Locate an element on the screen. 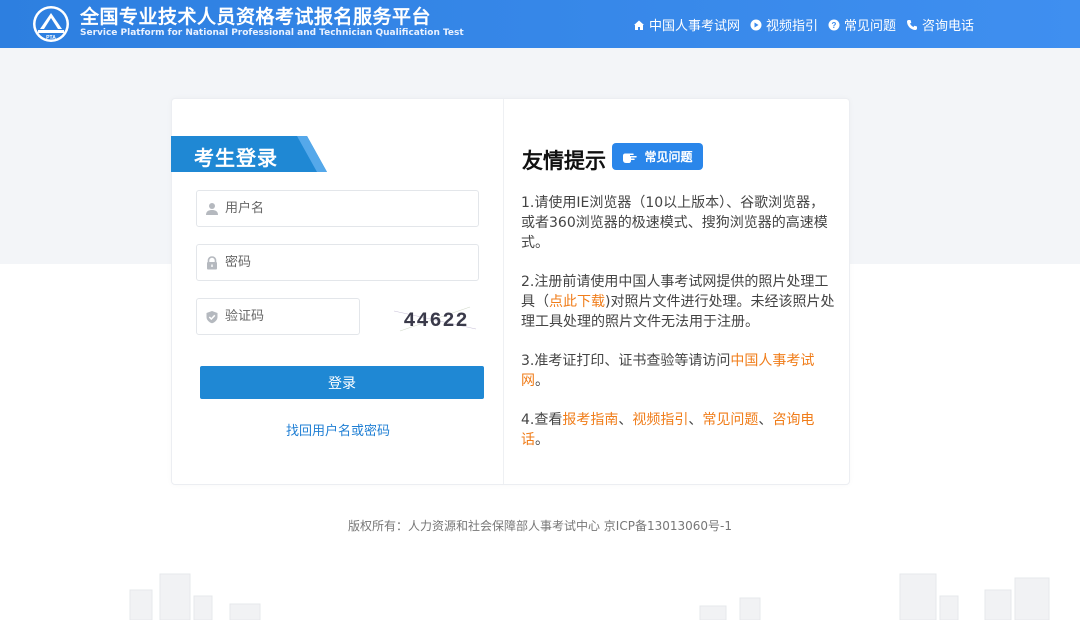  captcha-text: 44622 is located at coordinates (435, 321).